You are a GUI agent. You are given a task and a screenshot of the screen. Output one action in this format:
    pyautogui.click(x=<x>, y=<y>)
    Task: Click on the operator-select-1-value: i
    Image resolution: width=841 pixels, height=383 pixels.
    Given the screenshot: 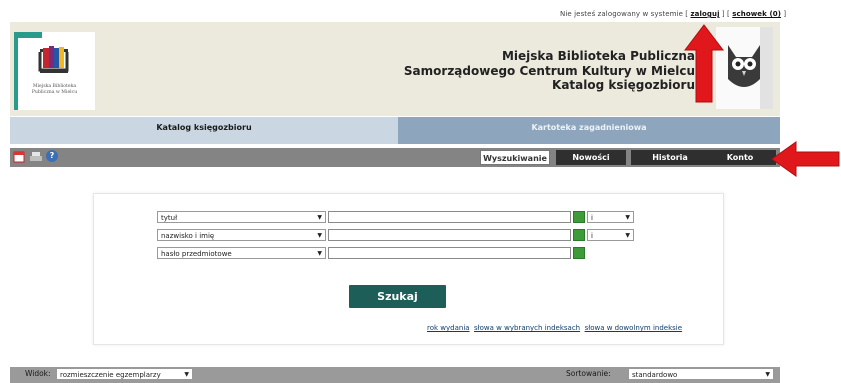 What is the action you would take?
    pyautogui.click(x=592, y=218)
    